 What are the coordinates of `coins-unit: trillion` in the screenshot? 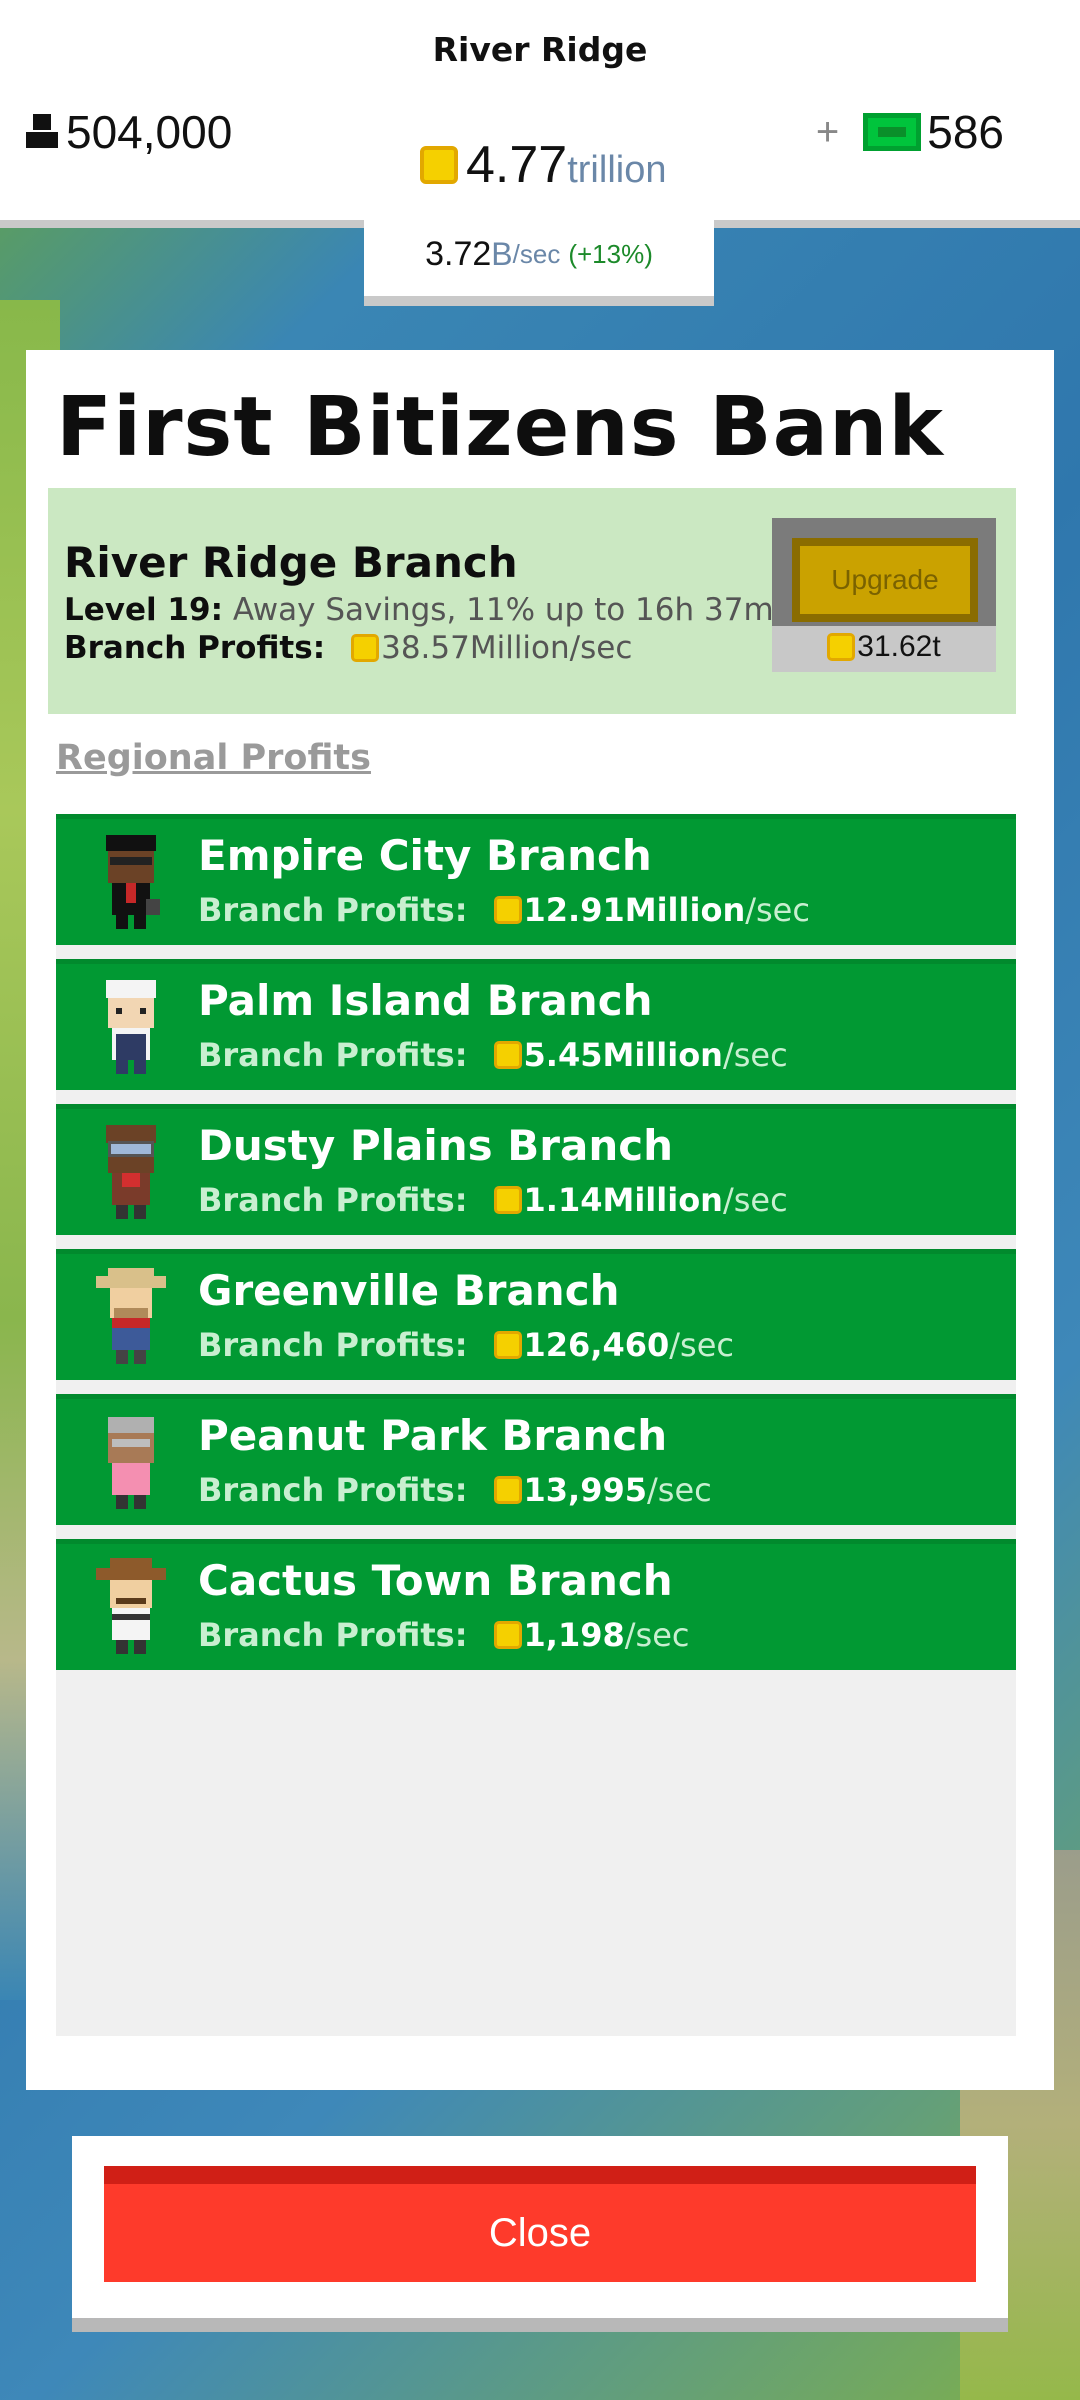 It's located at (617, 170).